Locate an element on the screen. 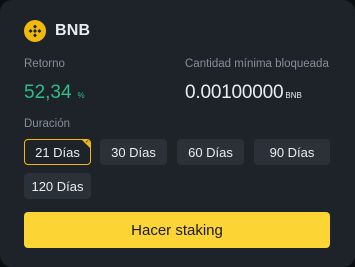  duration-option-label: 60 Días is located at coordinates (210, 152).